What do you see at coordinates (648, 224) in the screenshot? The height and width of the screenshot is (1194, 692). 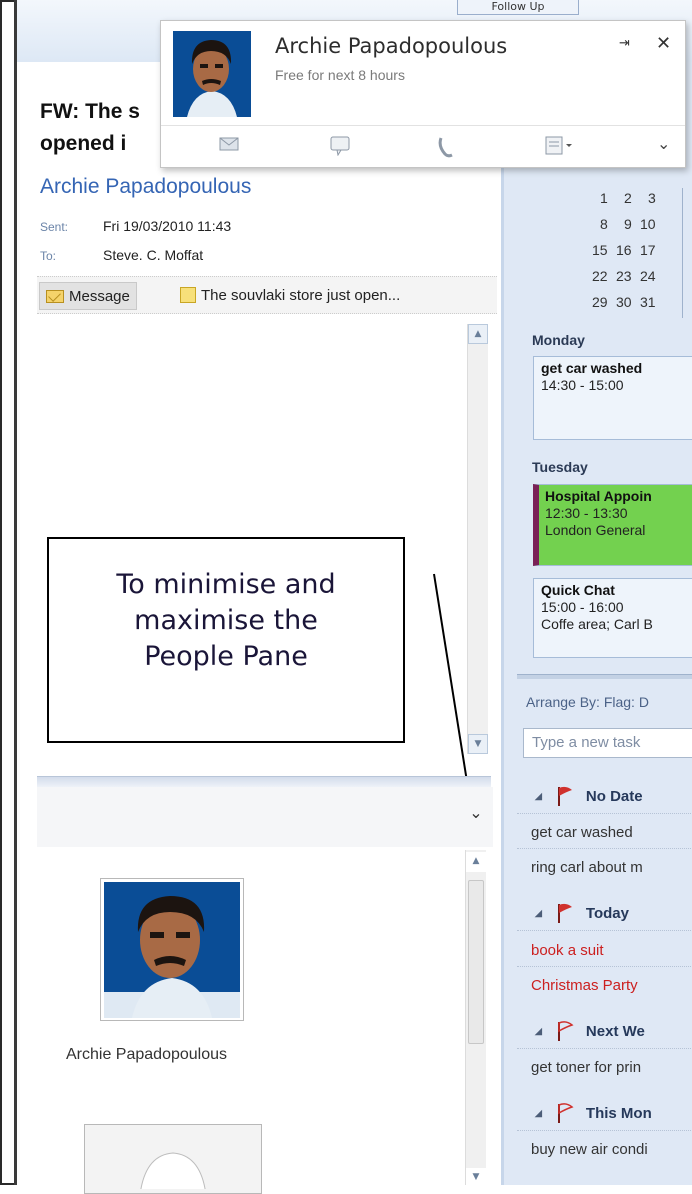 I see `cal-day: 10` at bounding box center [648, 224].